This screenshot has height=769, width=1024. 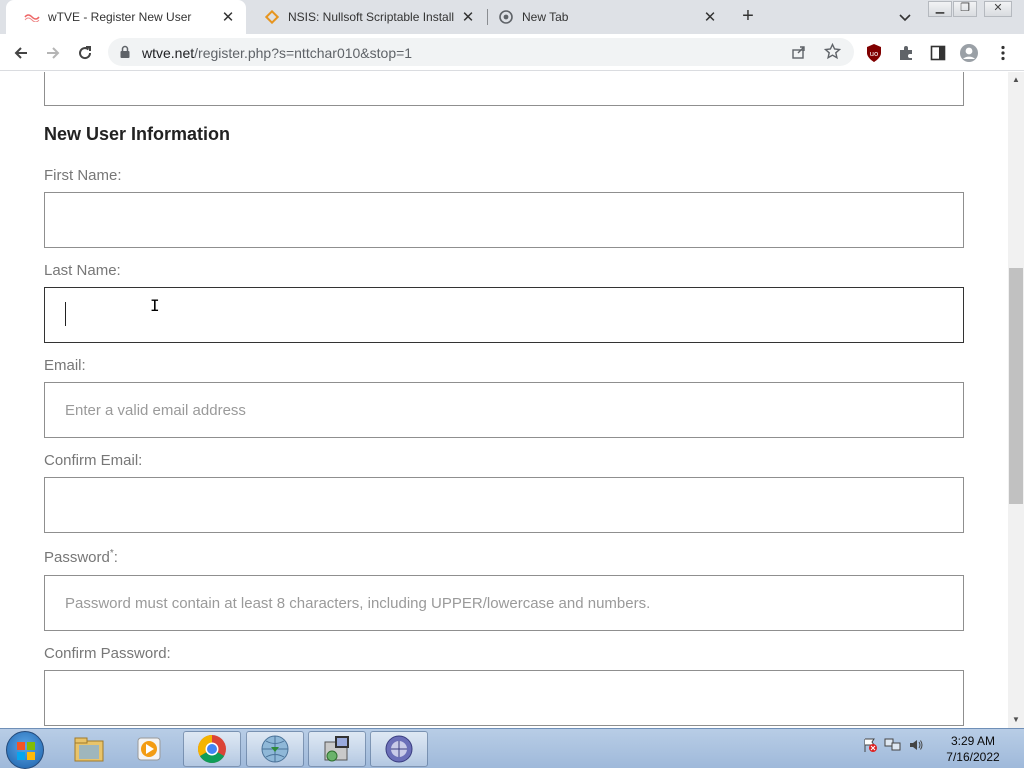 What do you see at coordinates (969, 53) in the screenshot?
I see `profile-avatar-icon` at bounding box center [969, 53].